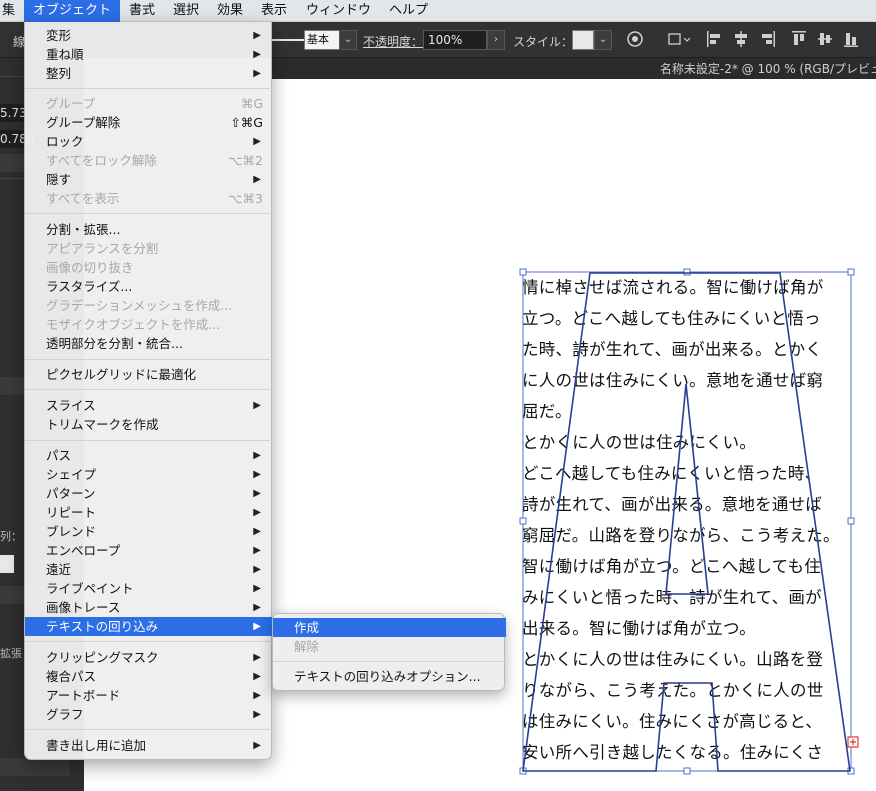  I want to click on menu-view: 表示, so click(274, 11).